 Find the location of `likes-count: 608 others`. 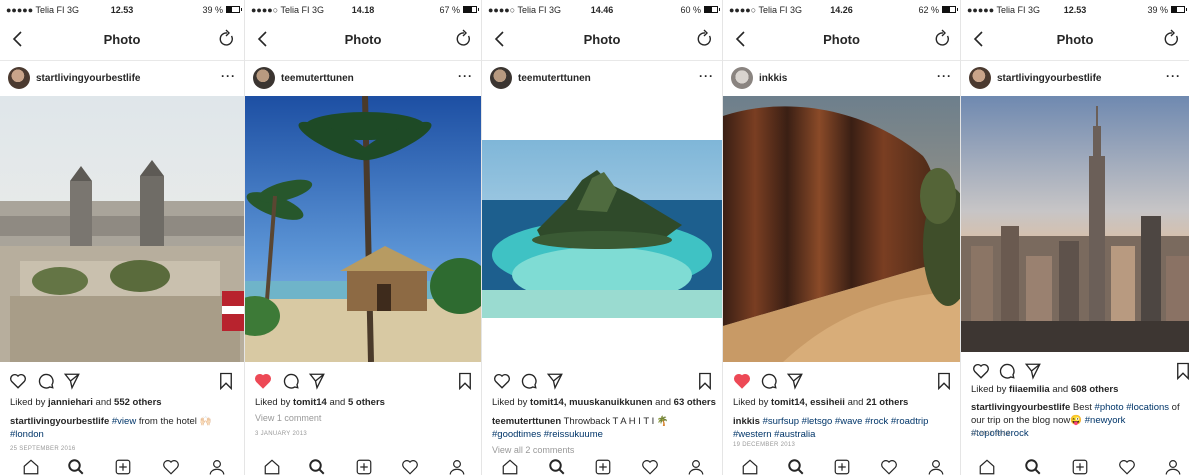

likes-count: 608 others is located at coordinates (1095, 389).